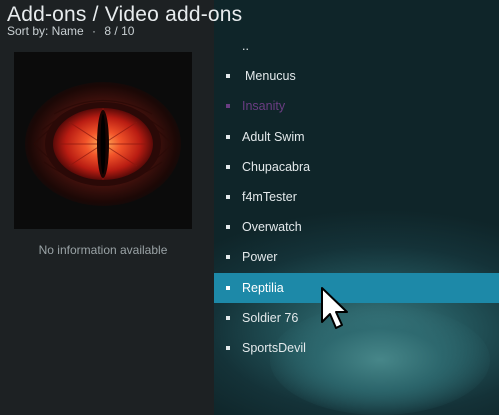 The image size is (499, 415). What do you see at coordinates (272, 227) in the screenshot?
I see `list-item-label: Overwatch` at bounding box center [272, 227].